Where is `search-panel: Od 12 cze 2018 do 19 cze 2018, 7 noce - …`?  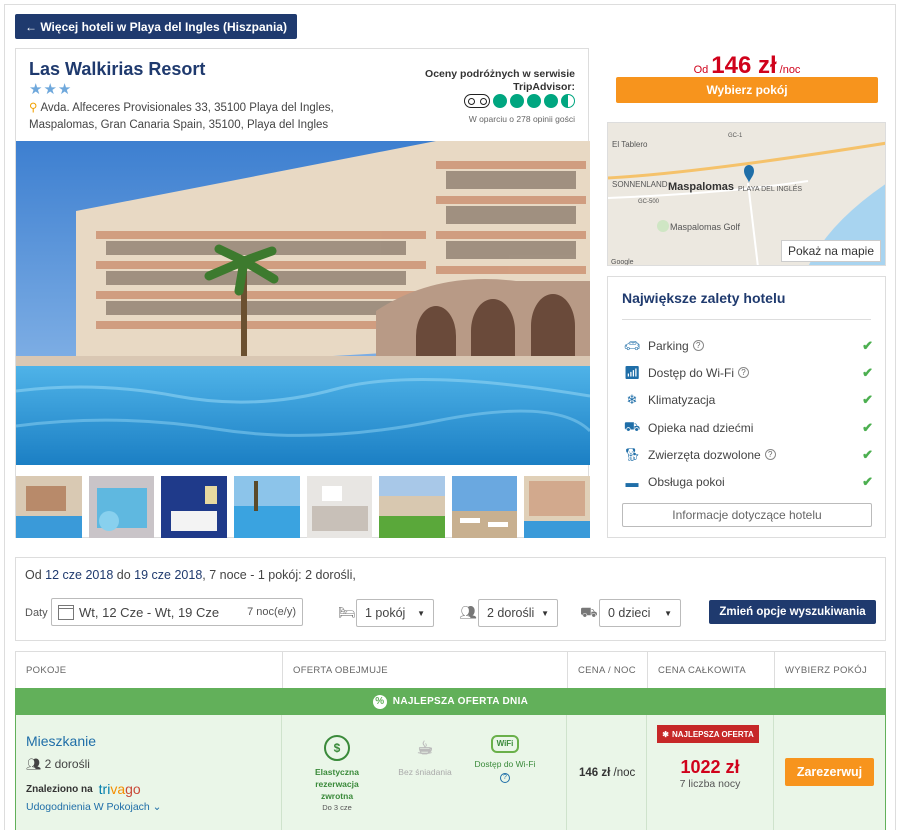 search-panel: Od 12 cze 2018 do 19 cze 2018, 7 noce - … is located at coordinates (450, 599).